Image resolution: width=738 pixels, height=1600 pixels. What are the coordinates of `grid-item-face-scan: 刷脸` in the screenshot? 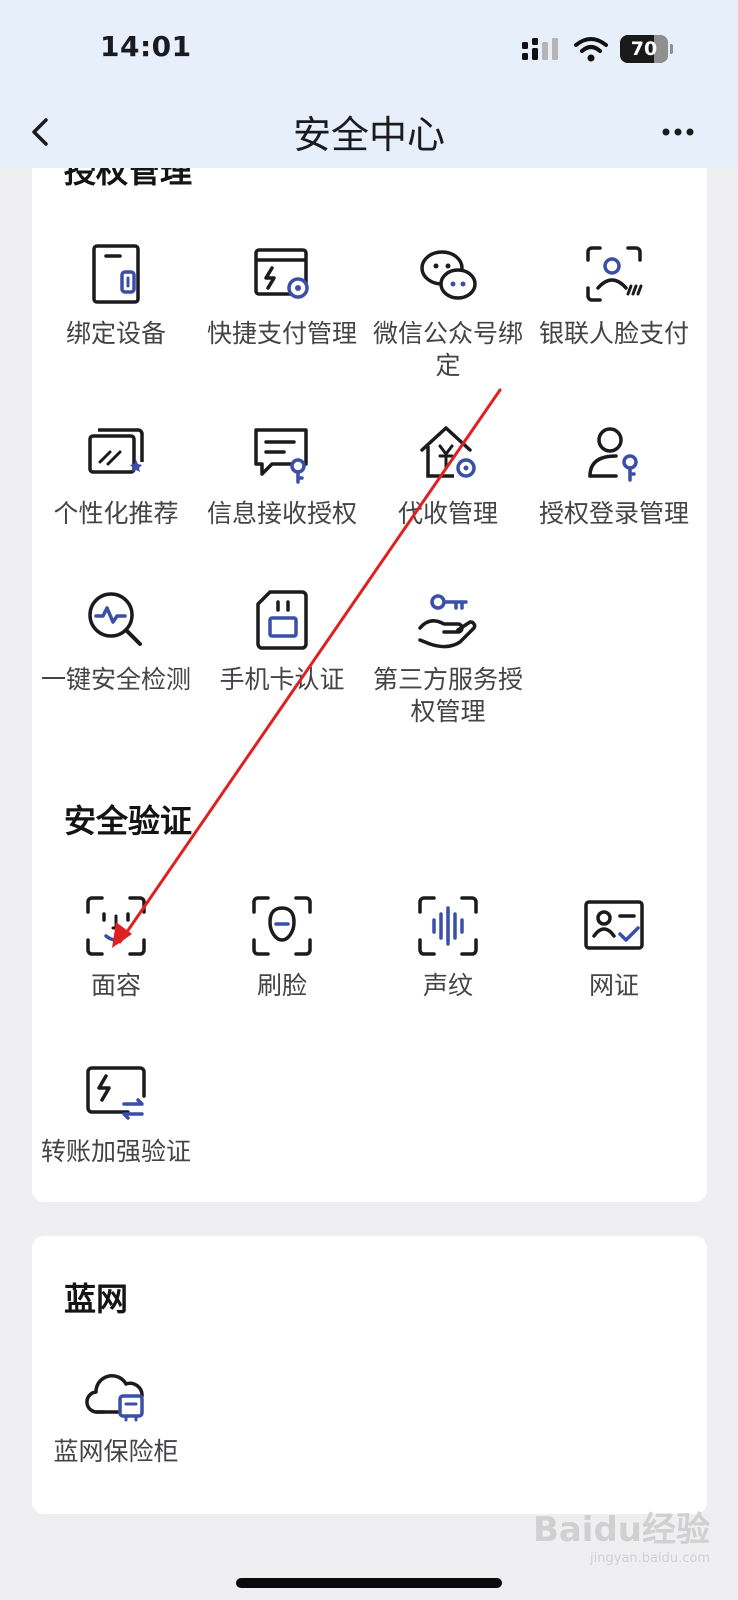 It's located at (282, 948).